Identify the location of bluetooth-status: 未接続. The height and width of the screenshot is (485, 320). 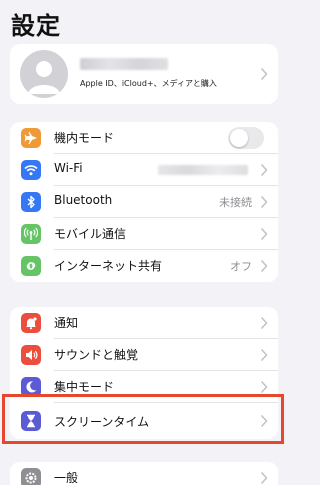
(235, 202).